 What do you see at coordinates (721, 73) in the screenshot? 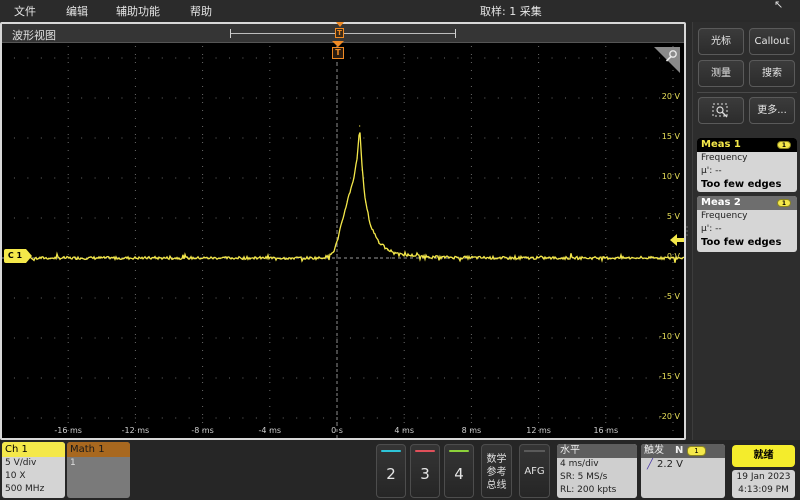
I see `measure-button: 测量` at bounding box center [721, 73].